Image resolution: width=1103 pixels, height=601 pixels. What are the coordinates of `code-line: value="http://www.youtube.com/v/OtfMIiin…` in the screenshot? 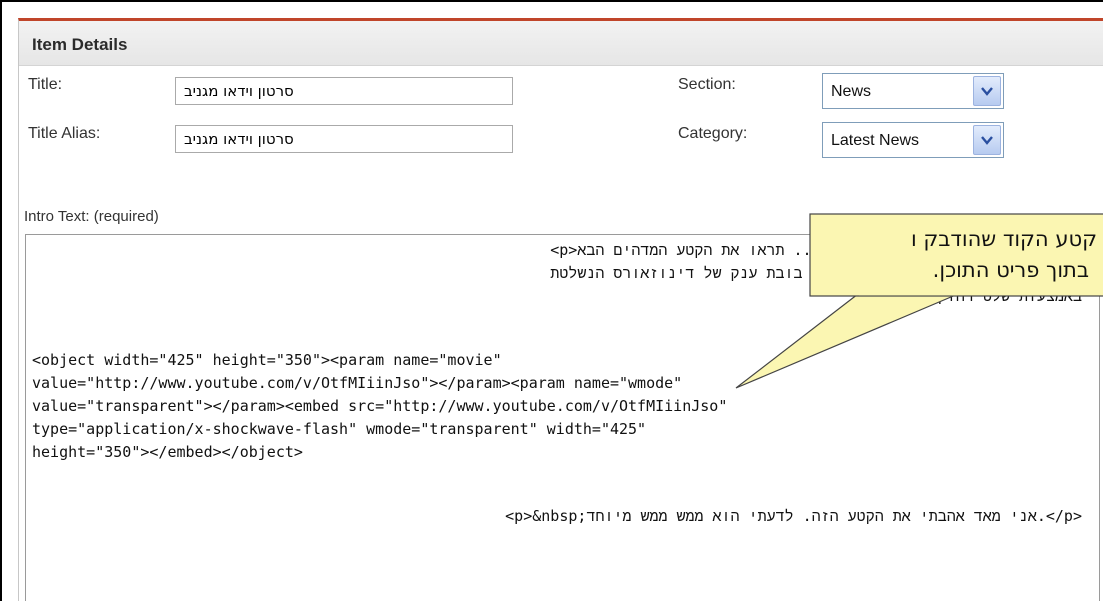 It's located at (357, 383).